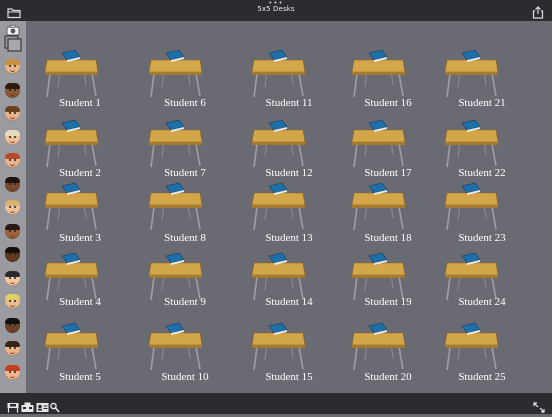 Image resolution: width=552 pixels, height=417 pixels. What do you see at coordinates (388, 103) in the screenshot?
I see `desk-label: Student 16` at bounding box center [388, 103].